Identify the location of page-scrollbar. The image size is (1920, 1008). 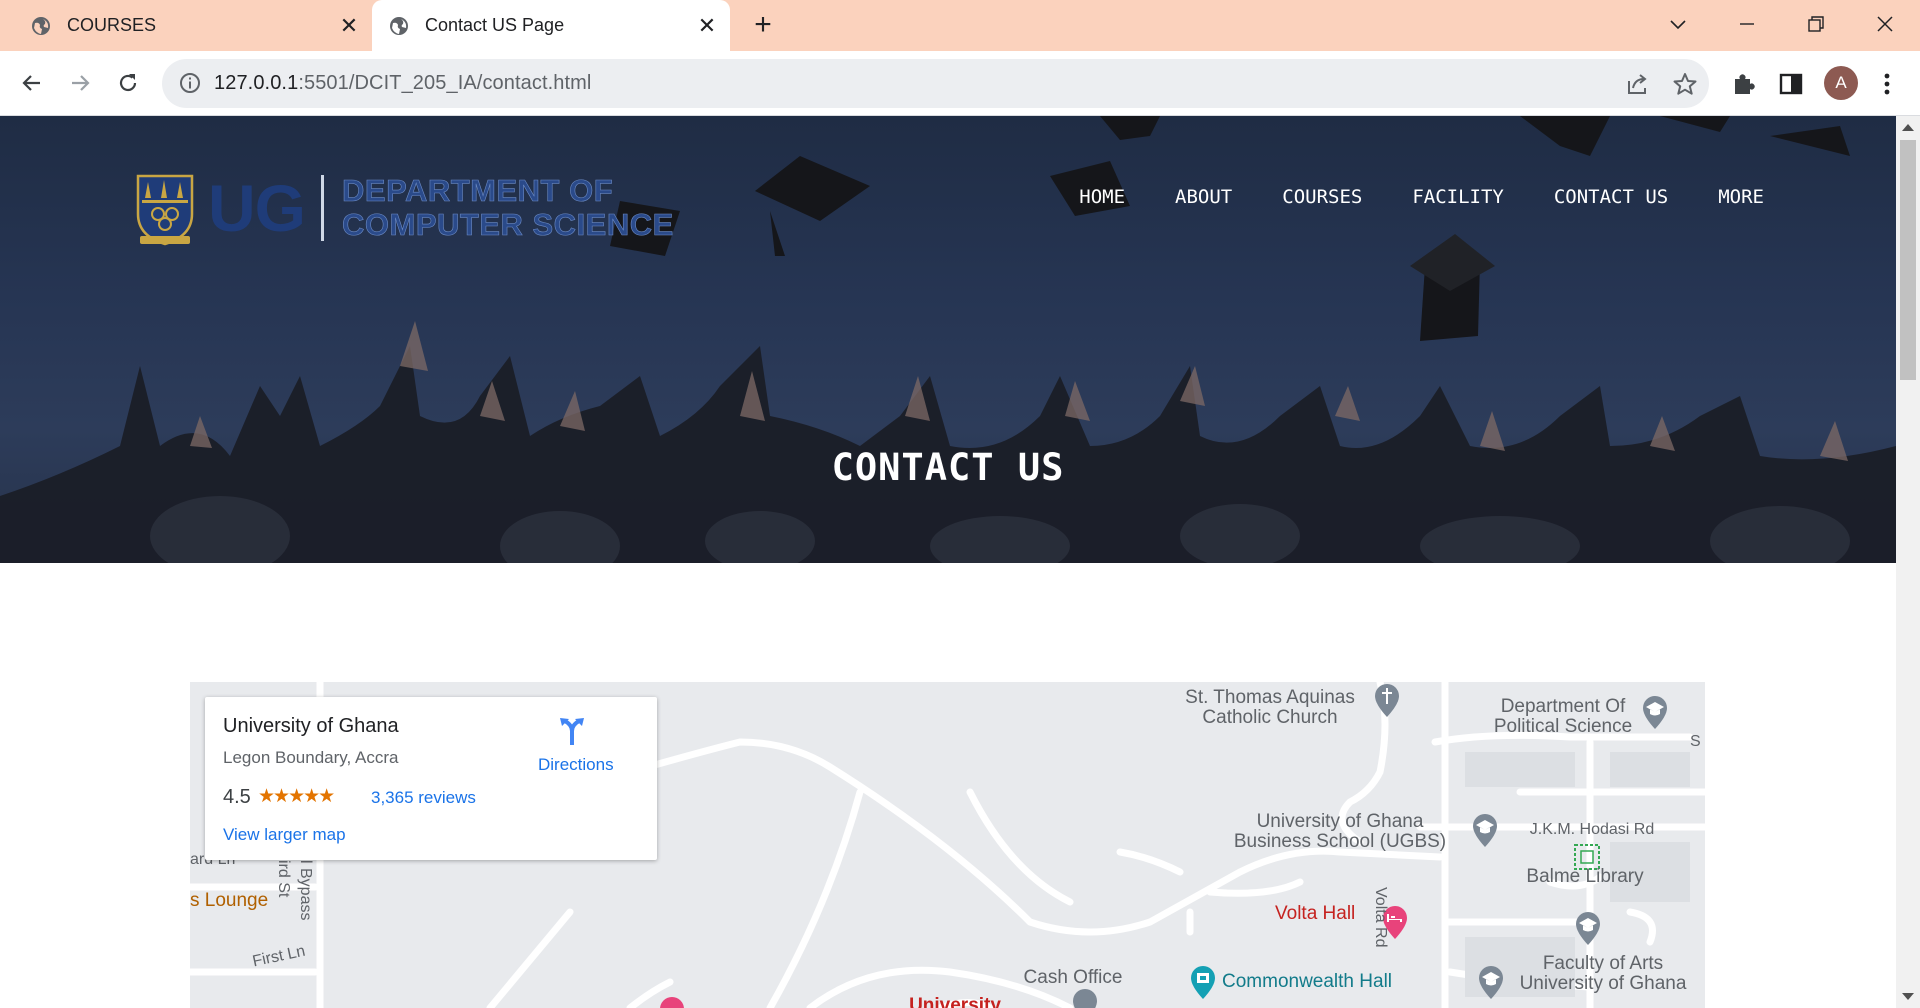
(1908, 562).